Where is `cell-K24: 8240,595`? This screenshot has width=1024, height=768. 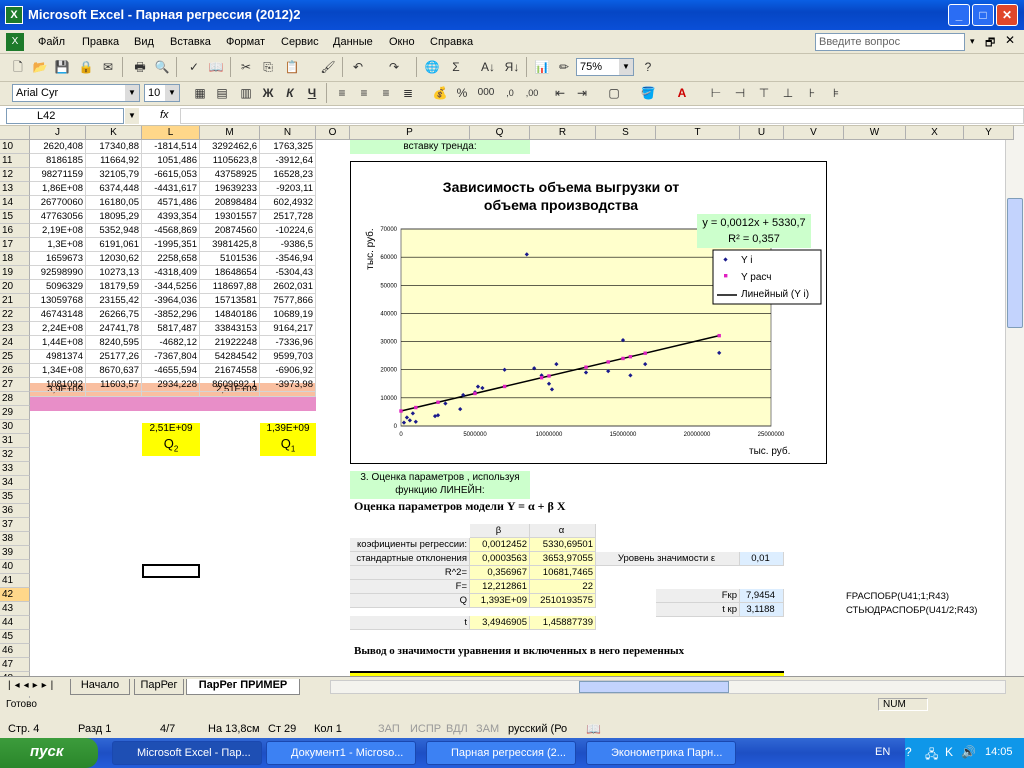
cell-K24: 8240,595 is located at coordinates (114, 343).